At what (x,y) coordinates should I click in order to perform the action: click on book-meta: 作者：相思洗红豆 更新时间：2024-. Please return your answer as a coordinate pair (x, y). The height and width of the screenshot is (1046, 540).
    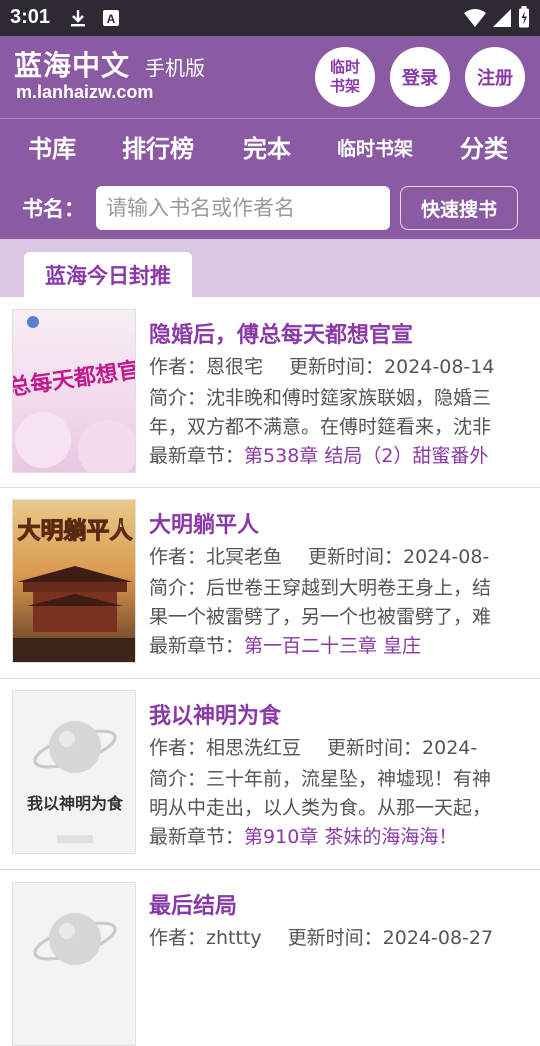
    Looking at the image, I should click on (339, 748).